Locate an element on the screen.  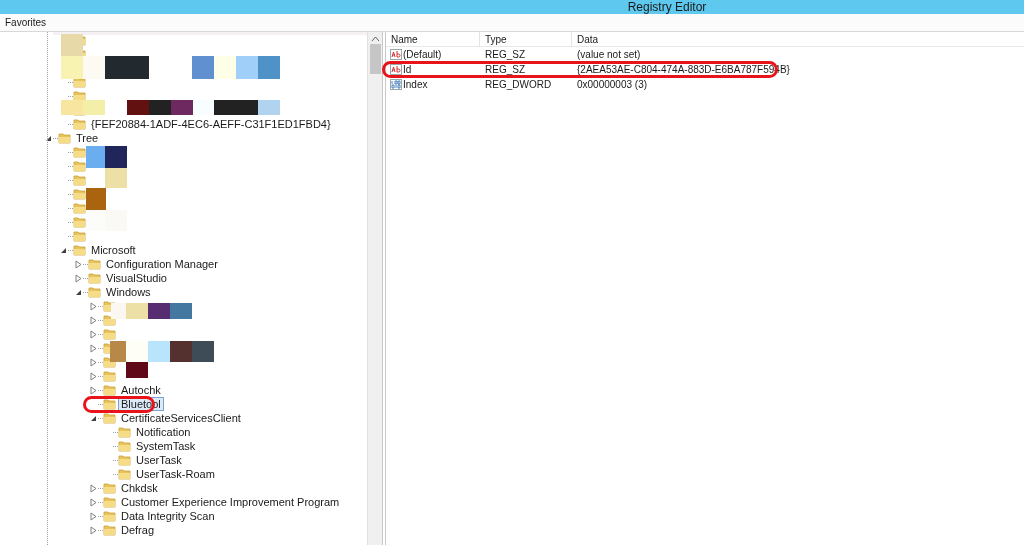
tree-item: UserTask-Roam is located at coordinates (175, 474).